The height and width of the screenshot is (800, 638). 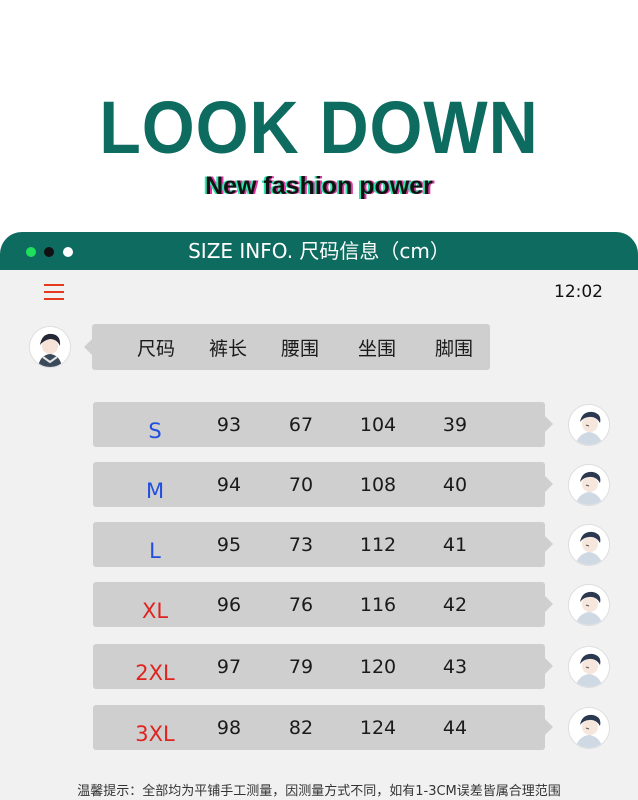 I want to click on size-row: S 93 67 104 39, so click(x=323, y=424).